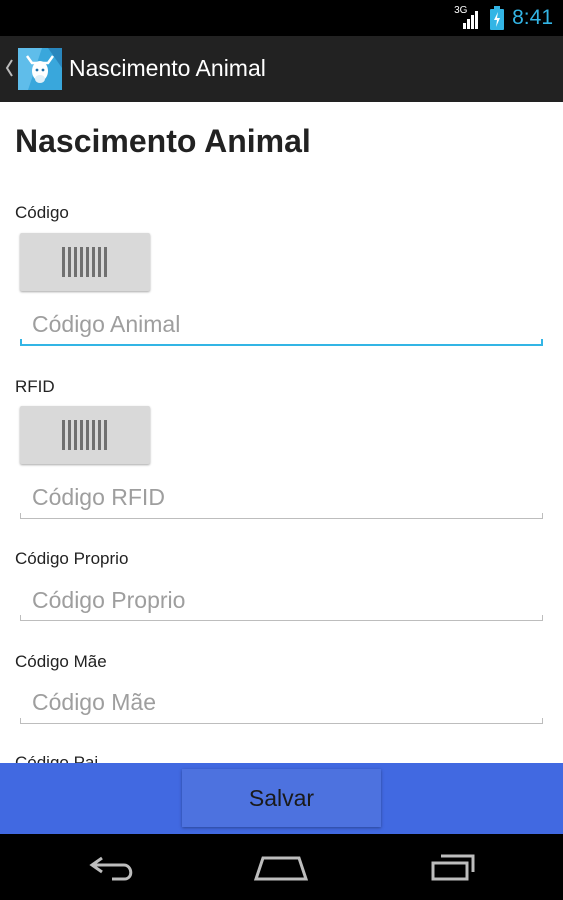 The height and width of the screenshot is (900, 563). I want to click on back-icon, so click(111, 868).